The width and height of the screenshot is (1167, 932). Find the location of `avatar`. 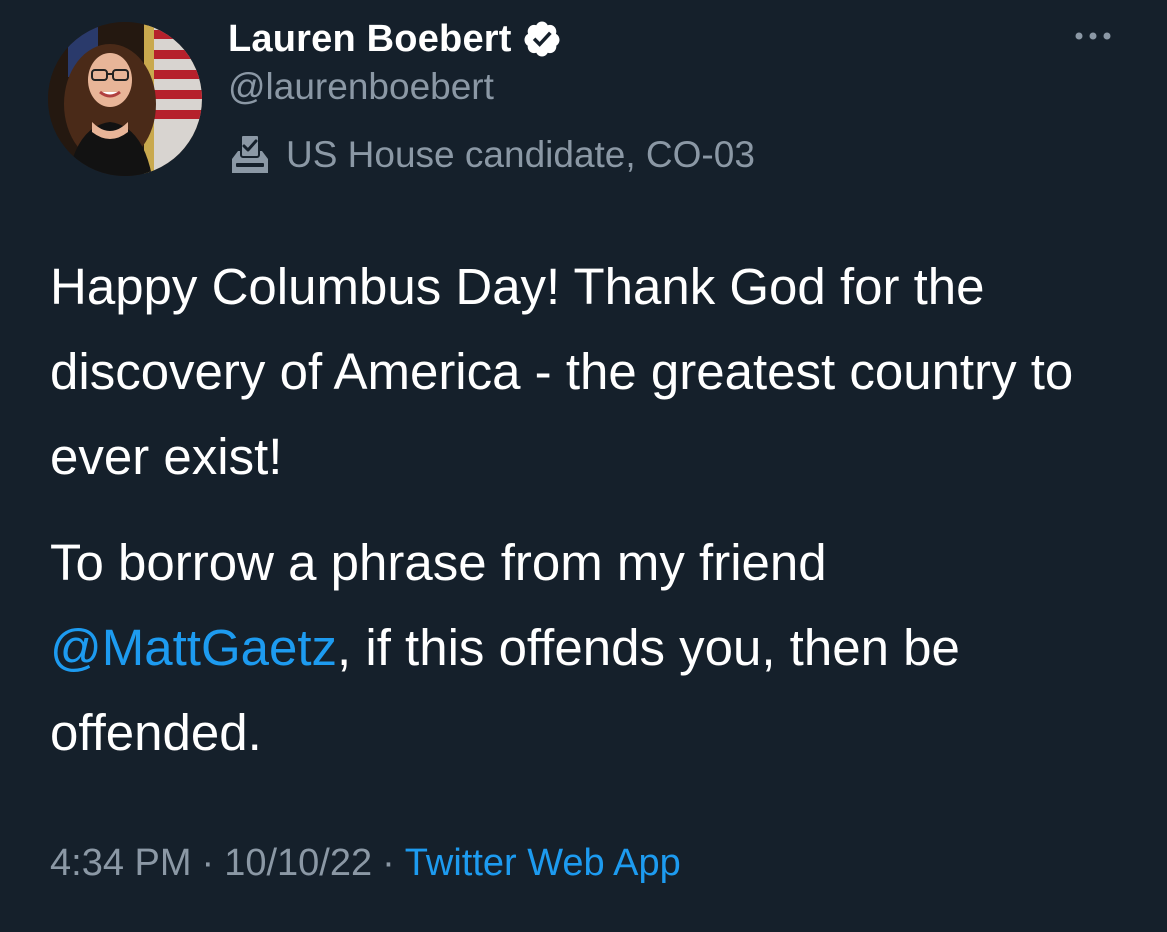

avatar is located at coordinates (125, 99).